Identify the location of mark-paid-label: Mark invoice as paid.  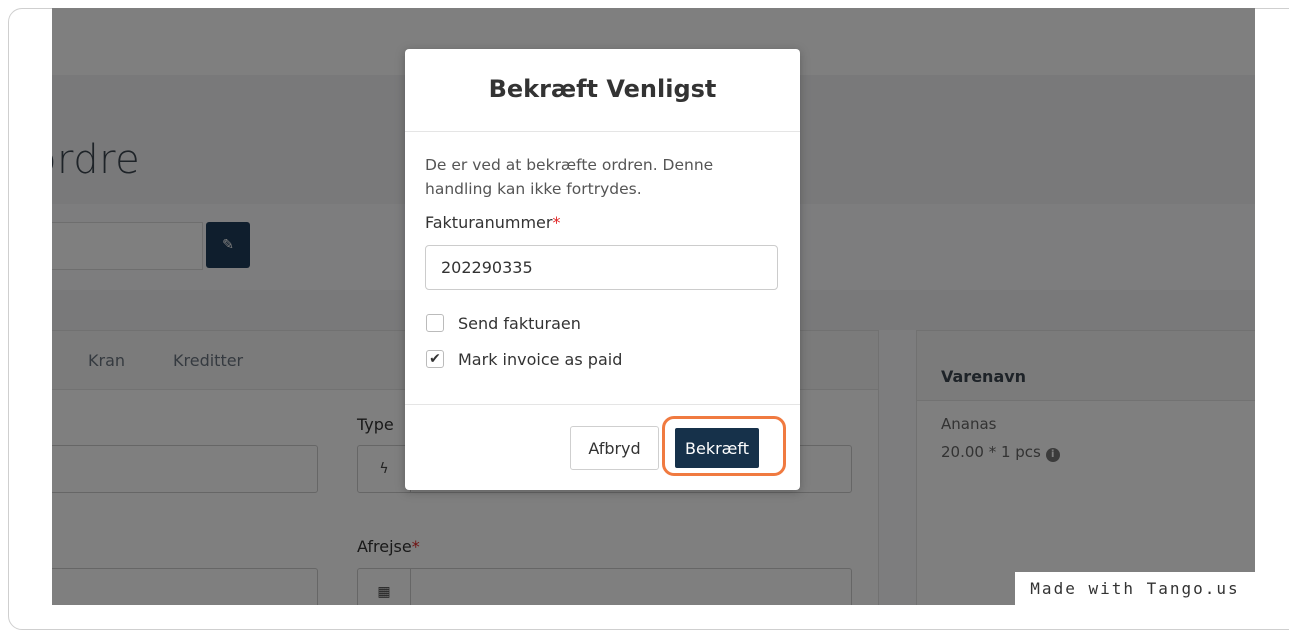
(540, 359).